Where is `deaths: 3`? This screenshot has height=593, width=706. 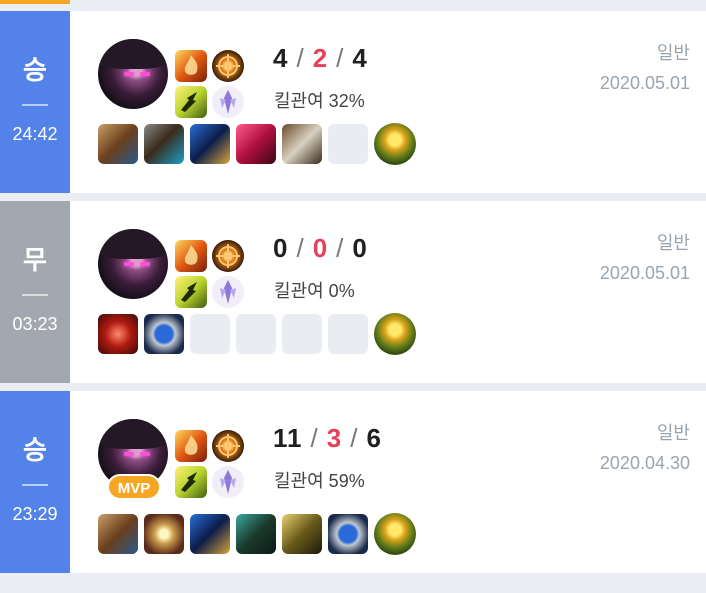
deaths: 3 is located at coordinates (334, 438).